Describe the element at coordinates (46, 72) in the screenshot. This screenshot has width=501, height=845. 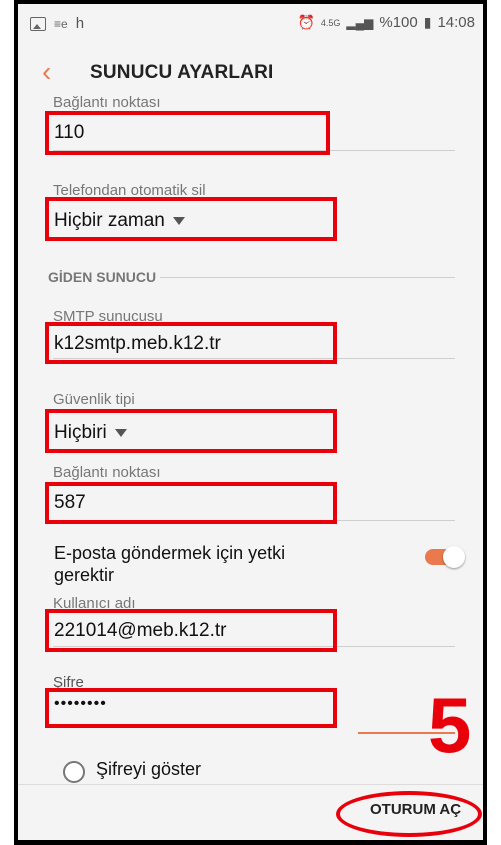
I see `back-chevron-icon: ‹` at that location.